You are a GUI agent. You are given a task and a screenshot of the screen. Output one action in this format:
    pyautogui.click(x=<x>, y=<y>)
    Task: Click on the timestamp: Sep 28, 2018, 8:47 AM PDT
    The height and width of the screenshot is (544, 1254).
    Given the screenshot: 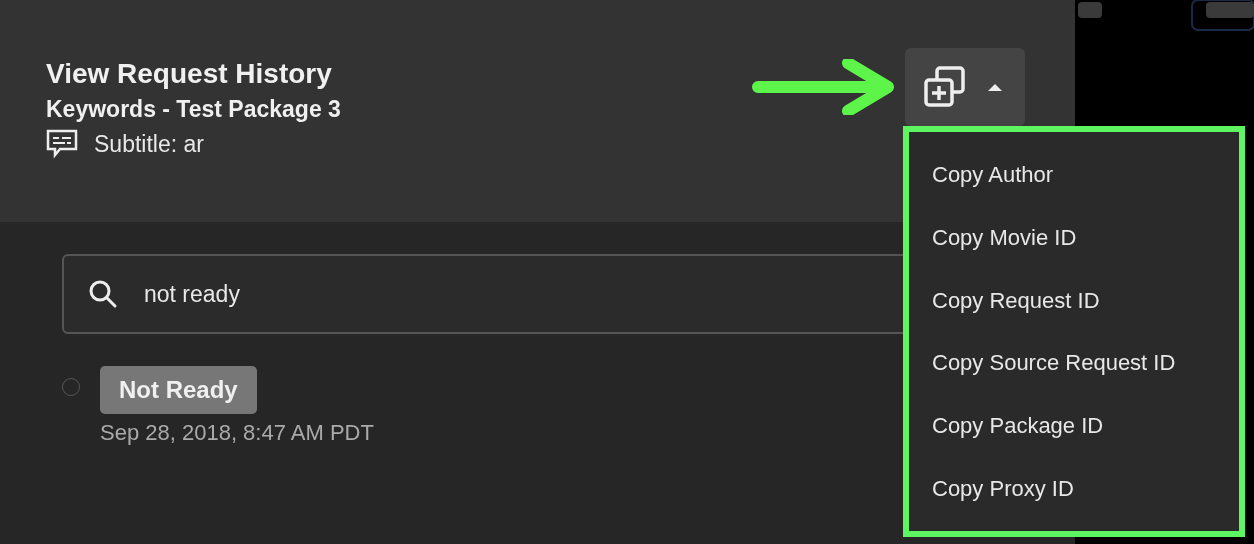 What is the action you would take?
    pyautogui.click(x=237, y=433)
    